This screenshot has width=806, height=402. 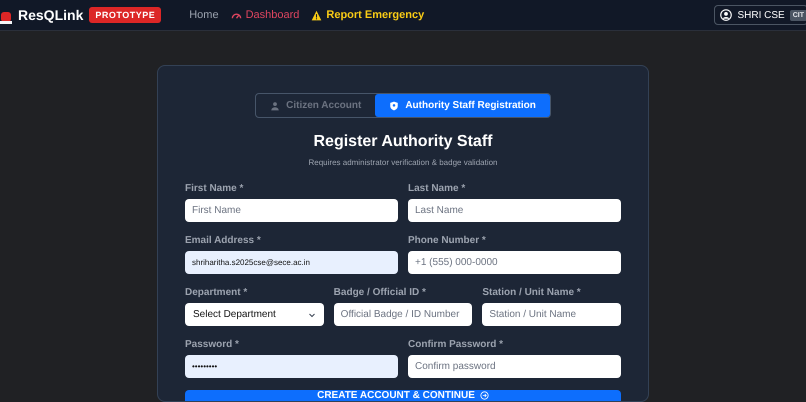 What do you see at coordinates (380, 292) in the screenshot?
I see `field-label: Badge / Official ID *` at bounding box center [380, 292].